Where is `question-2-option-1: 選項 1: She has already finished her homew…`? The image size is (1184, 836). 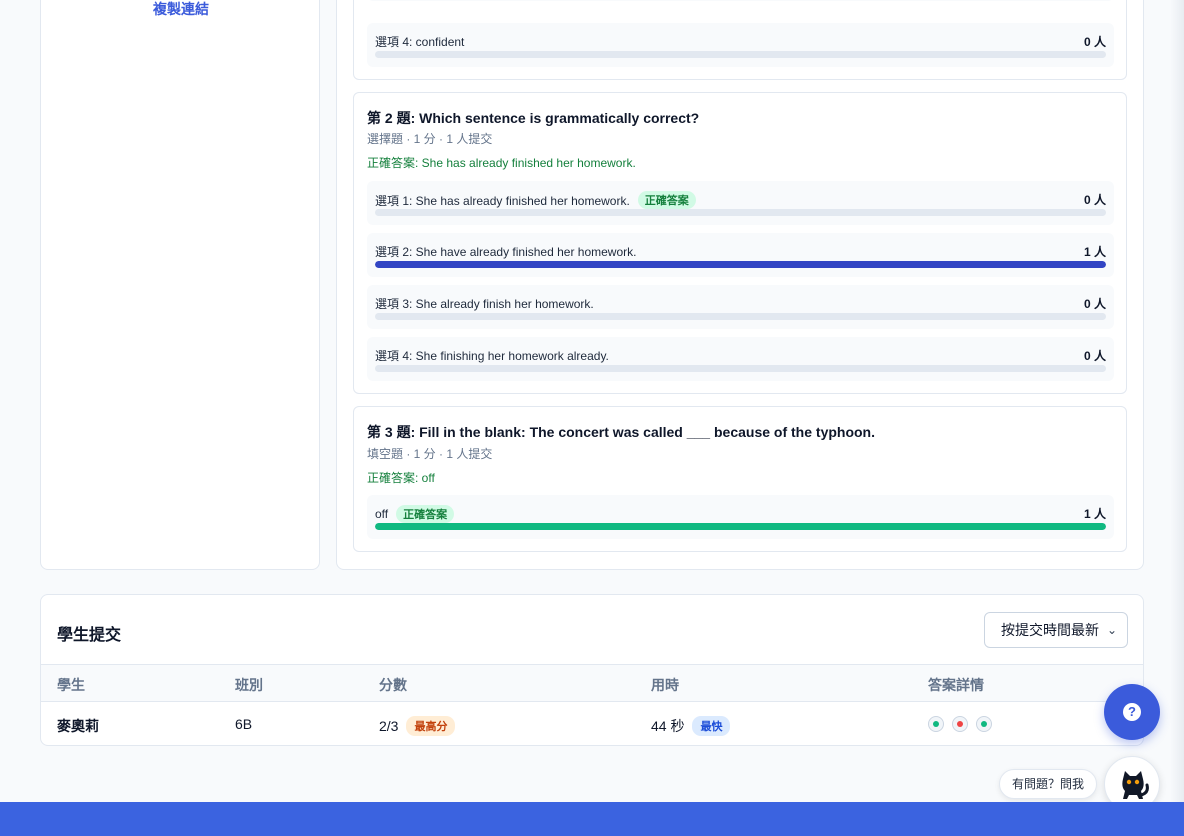 question-2-option-1: 選項 1: She has already finished her homew… is located at coordinates (740, 203).